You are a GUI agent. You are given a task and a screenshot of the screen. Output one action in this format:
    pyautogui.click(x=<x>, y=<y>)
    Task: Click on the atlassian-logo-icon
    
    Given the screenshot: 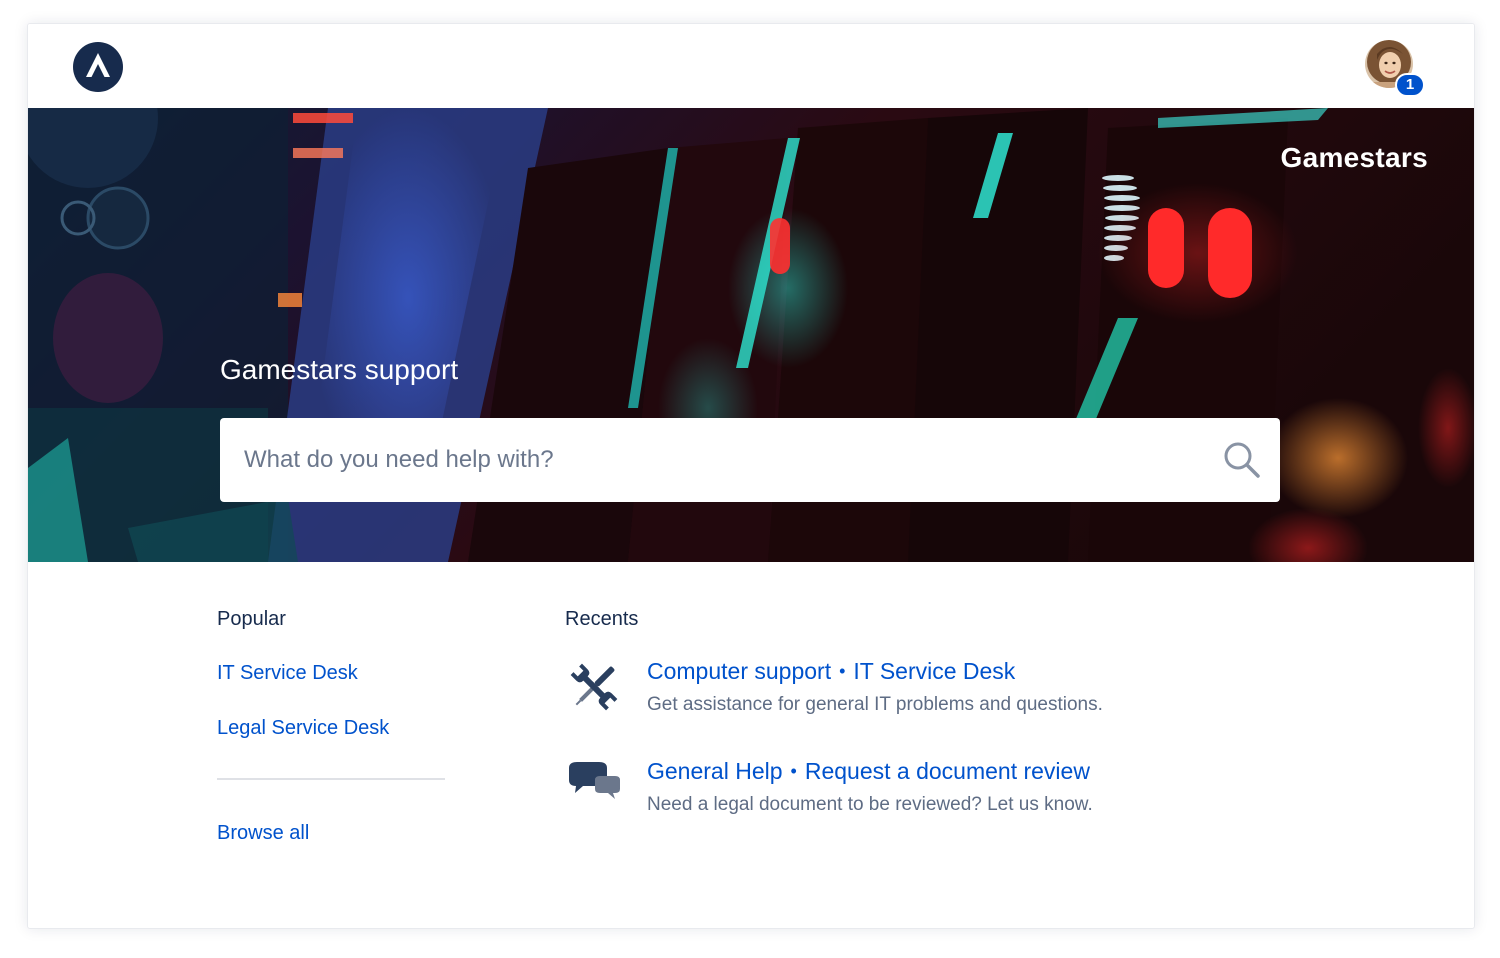 What is the action you would take?
    pyautogui.click(x=98, y=67)
    